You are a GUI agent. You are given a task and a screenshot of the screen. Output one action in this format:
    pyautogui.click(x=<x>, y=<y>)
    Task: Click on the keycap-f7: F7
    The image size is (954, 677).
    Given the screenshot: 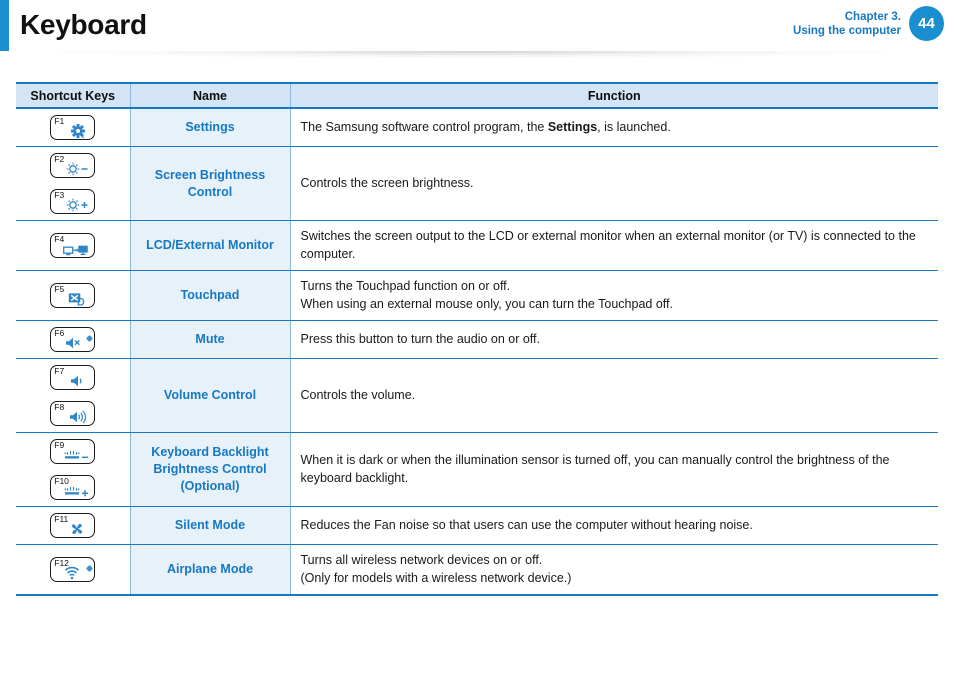 What is the action you would take?
    pyautogui.click(x=73, y=377)
    